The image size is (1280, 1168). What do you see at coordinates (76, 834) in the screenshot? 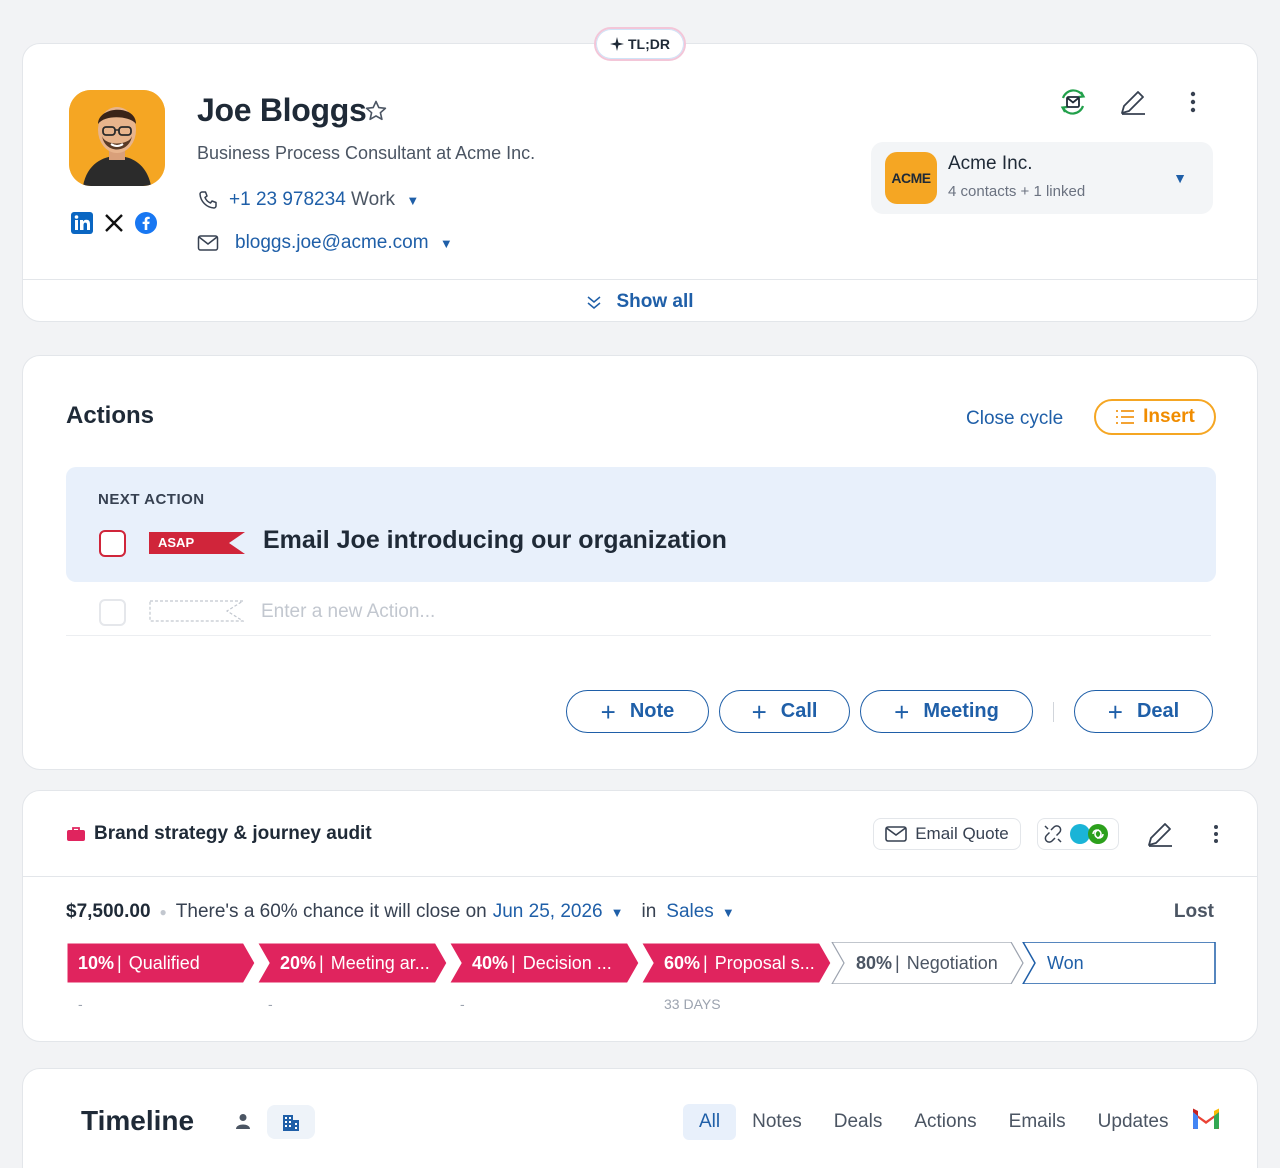
I see `briefcase-icon` at bounding box center [76, 834].